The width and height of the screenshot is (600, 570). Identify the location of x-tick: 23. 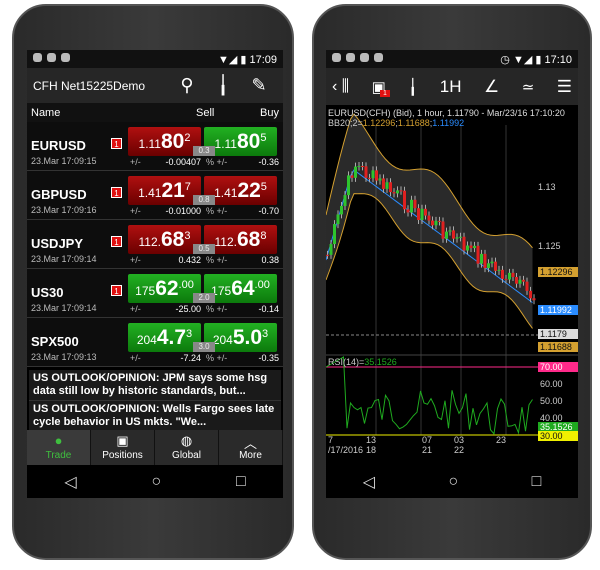
(501, 440).